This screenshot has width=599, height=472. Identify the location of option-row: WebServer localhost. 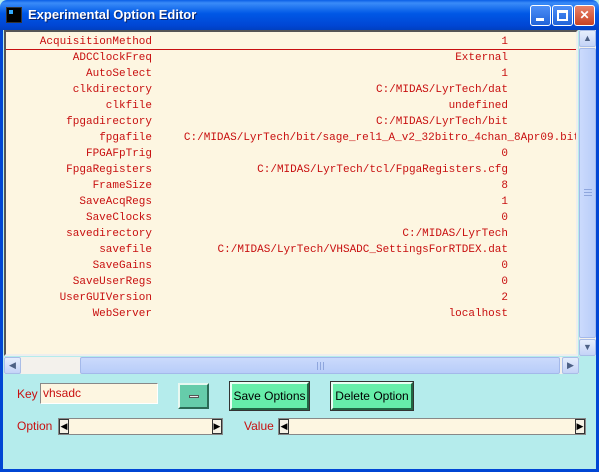
(291, 314).